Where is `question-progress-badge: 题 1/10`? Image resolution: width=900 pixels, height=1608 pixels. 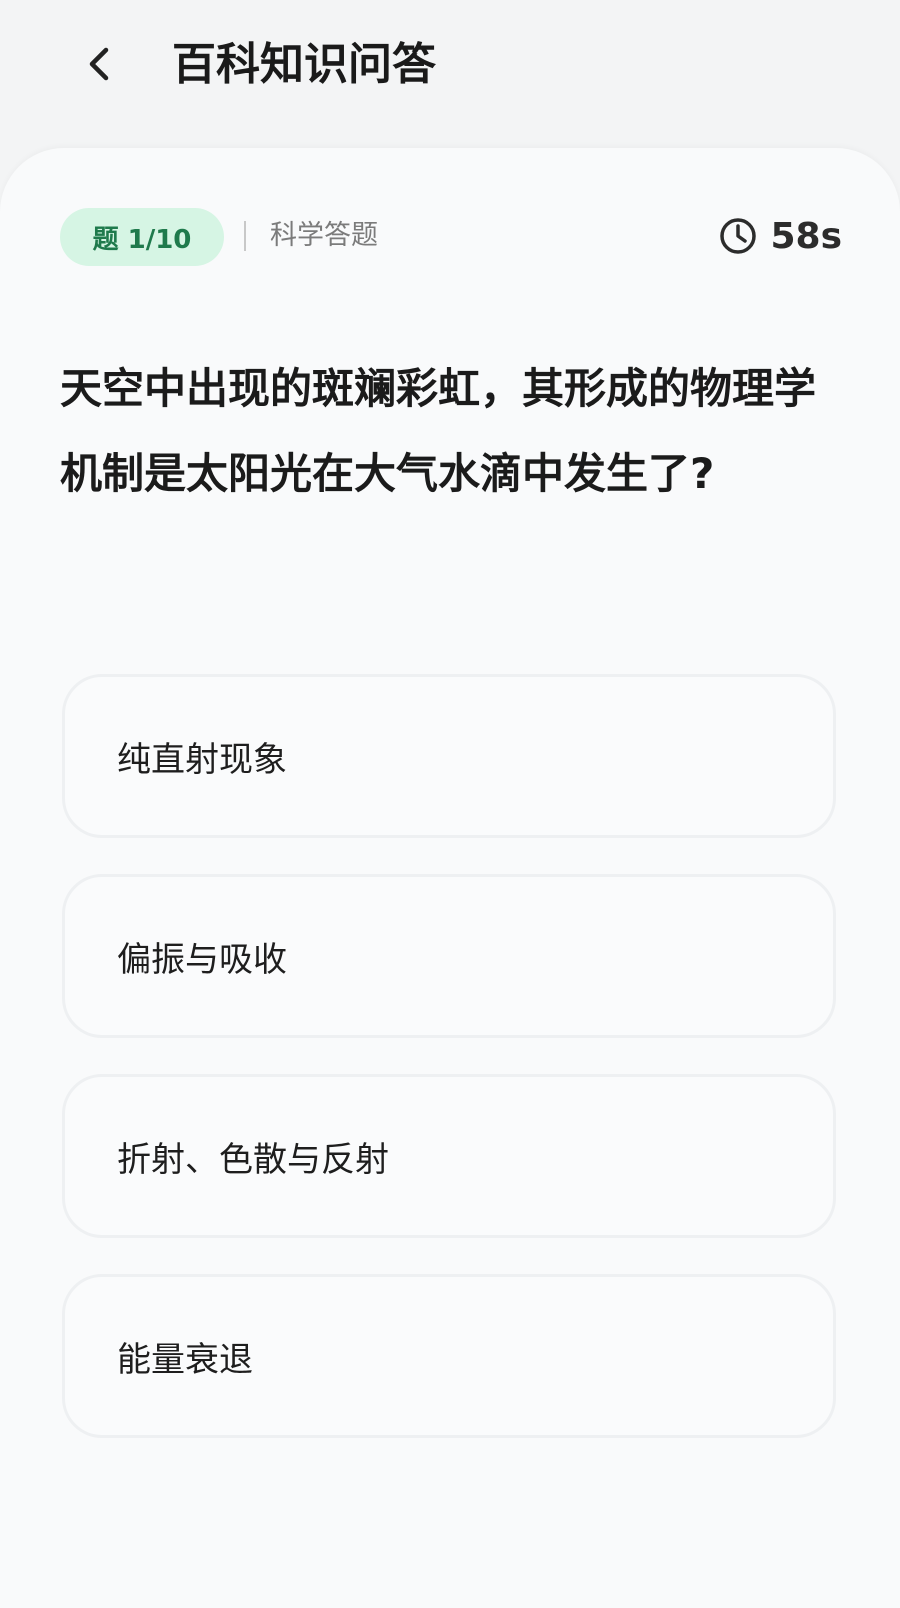
question-progress-badge: 题 1/10 is located at coordinates (142, 237).